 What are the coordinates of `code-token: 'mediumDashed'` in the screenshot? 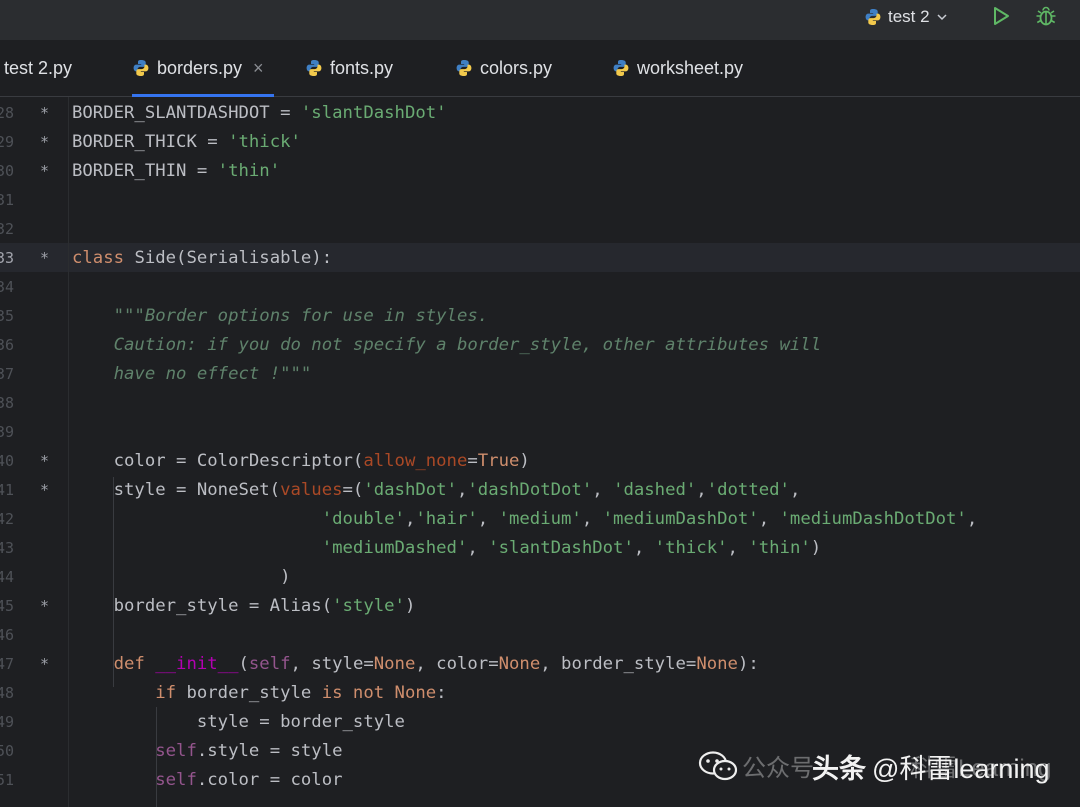 It's located at (394, 548).